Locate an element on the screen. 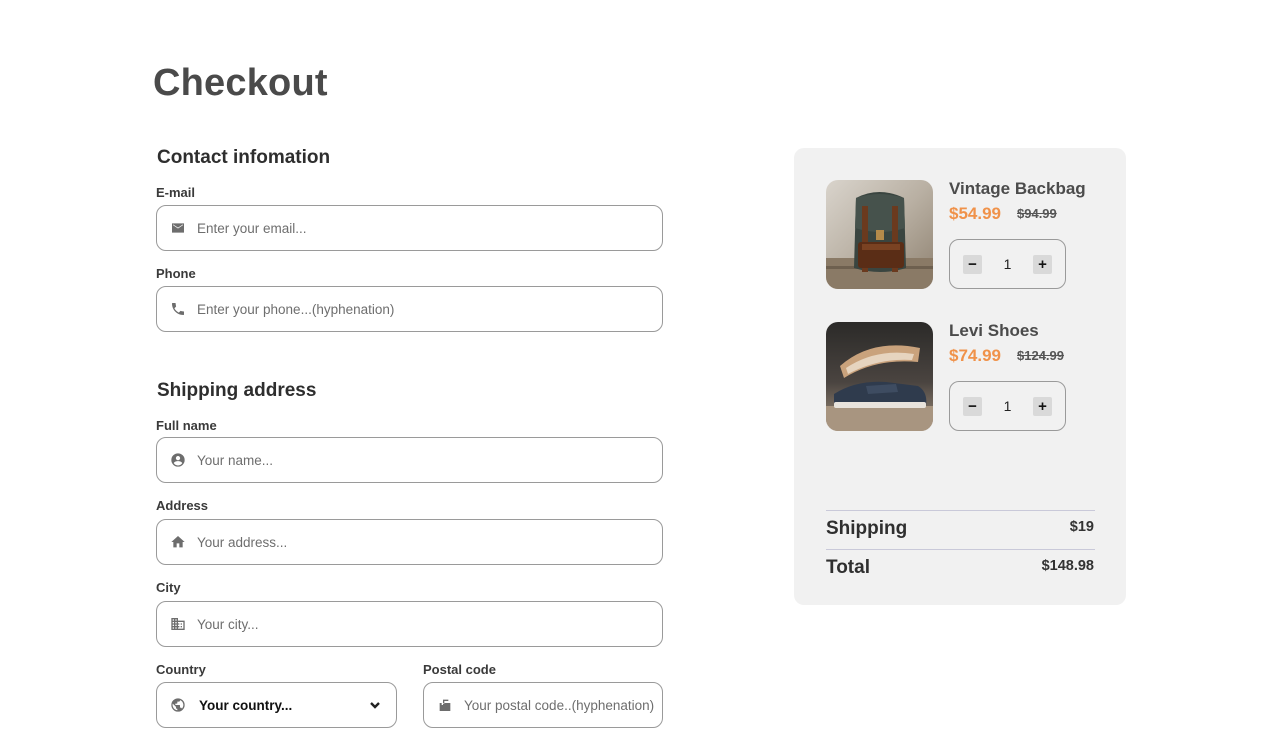 This screenshot has width=1280, height=742. phone-icon is located at coordinates (178, 309).